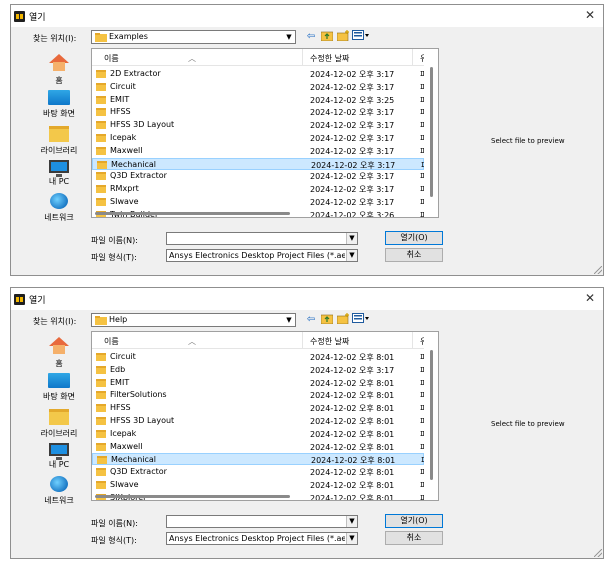  What do you see at coordinates (265, 176) in the screenshot?
I see `list-item: Q3D Extractor2024-12-02 오후 3:17파일 폴더` at bounding box center [265, 176].